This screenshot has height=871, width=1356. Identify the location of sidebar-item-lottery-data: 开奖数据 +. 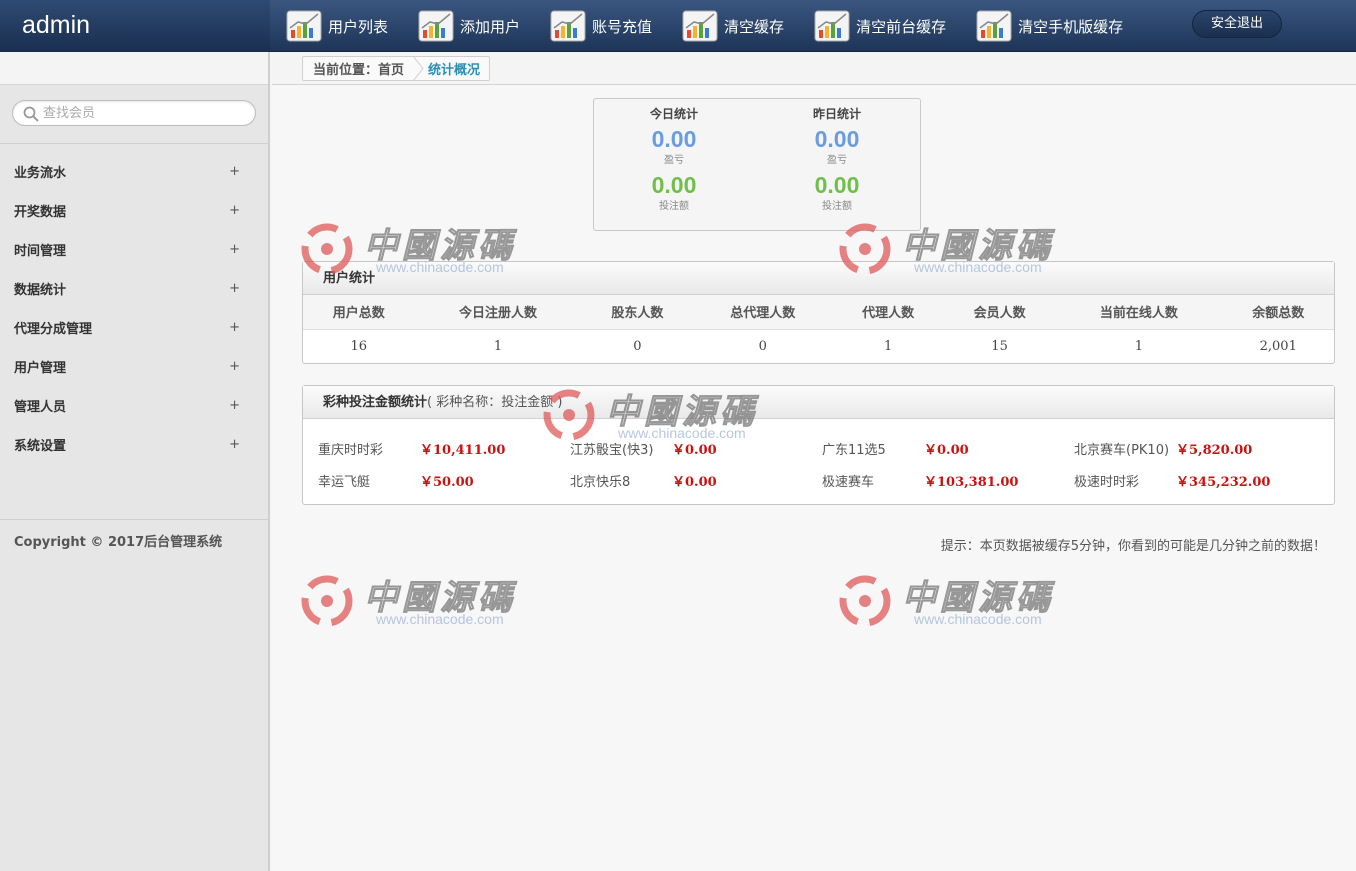
(134, 210).